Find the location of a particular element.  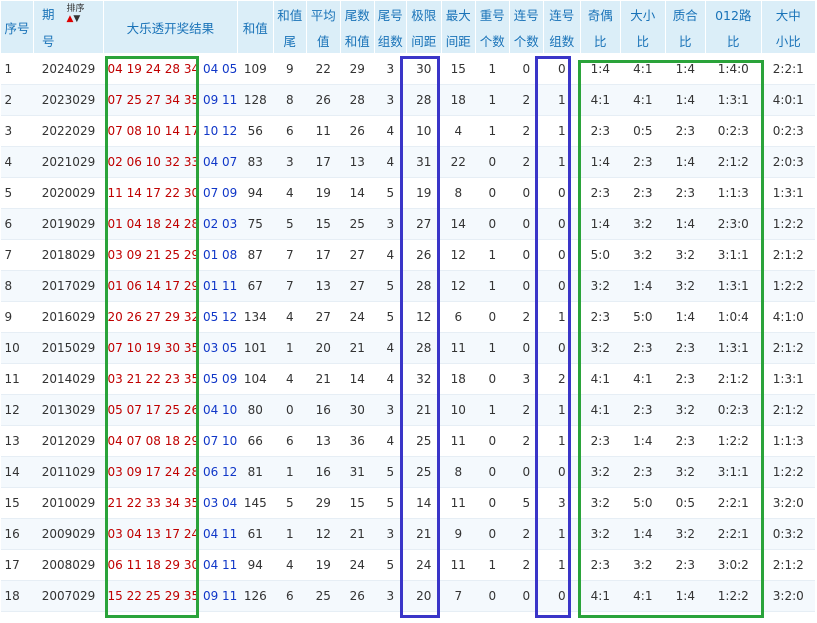

sort-toggle: 排序 ▲▼ is located at coordinates (76, 14).